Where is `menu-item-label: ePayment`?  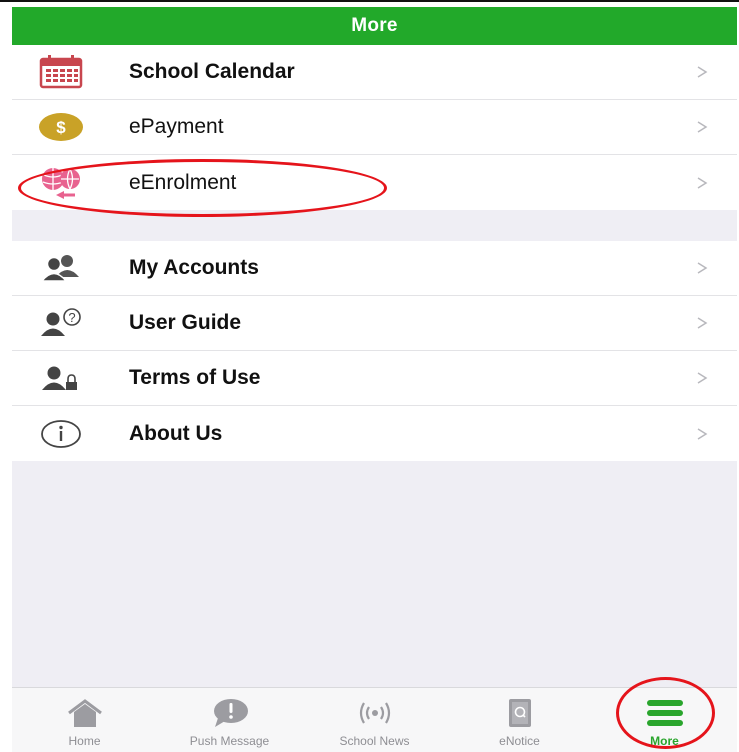
menu-item-label: ePayment is located at coordinates (176, 126).